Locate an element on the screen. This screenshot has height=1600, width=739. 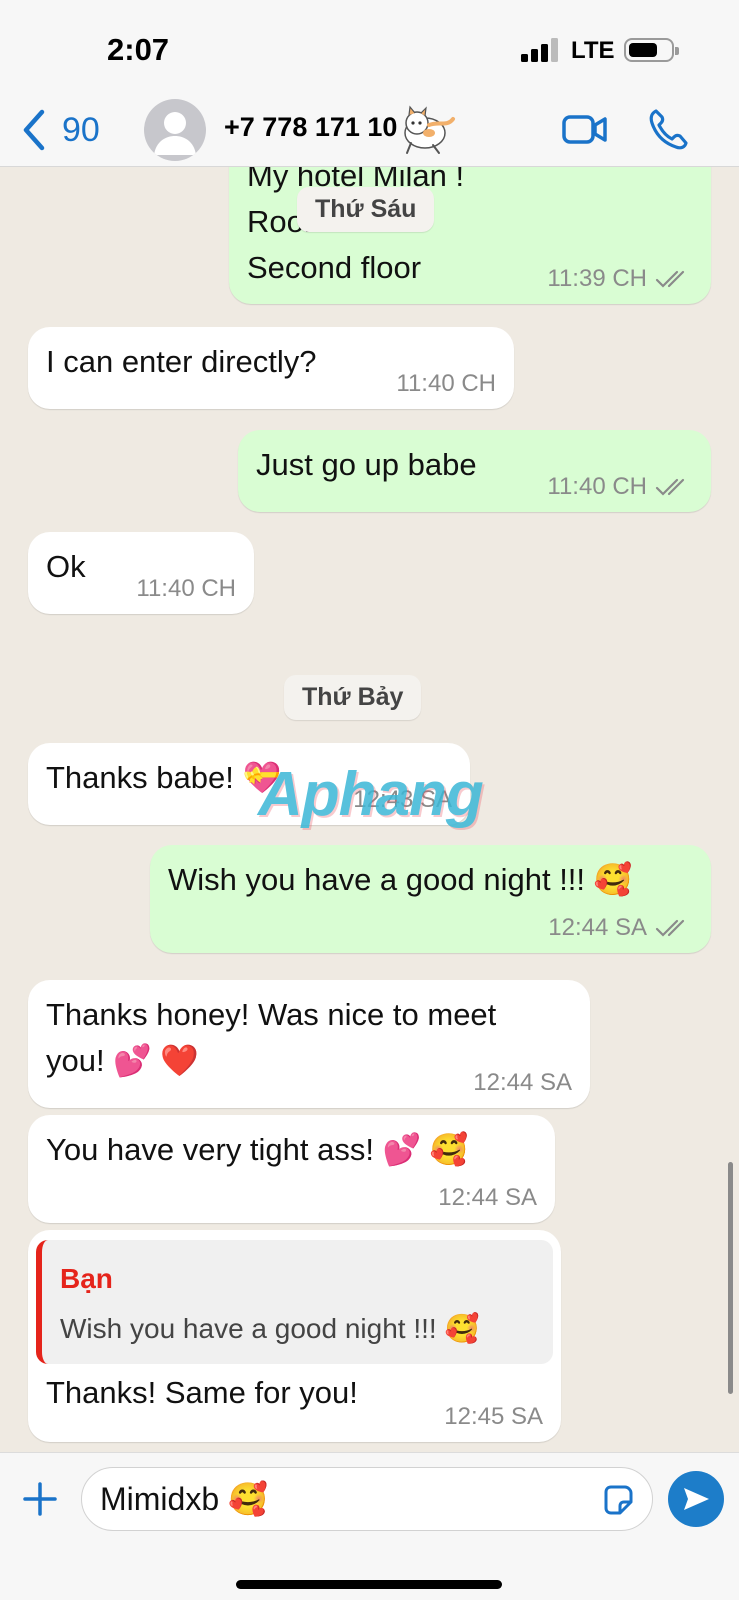
message-input: Mimidxb 🥰 is located at coordinates (367, 1499).